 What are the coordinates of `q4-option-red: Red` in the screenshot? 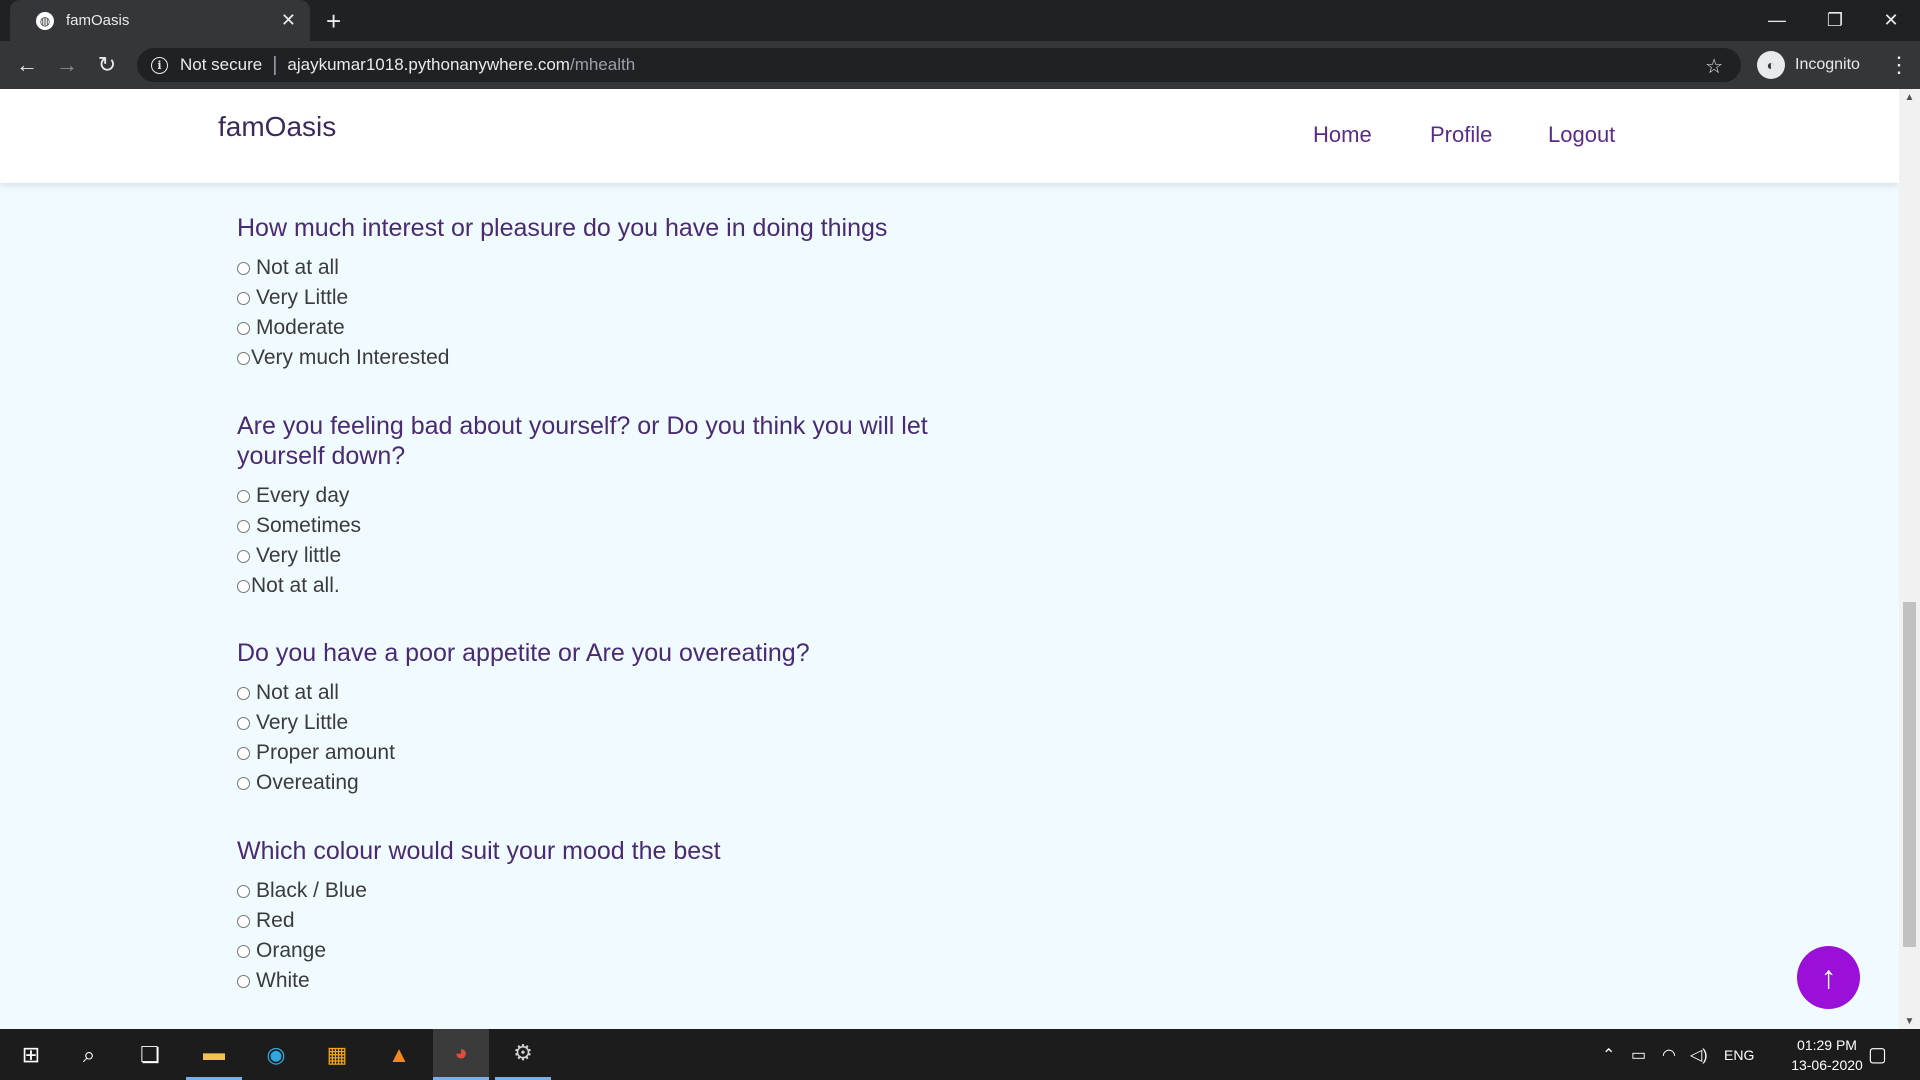 It's located at (266, 921).